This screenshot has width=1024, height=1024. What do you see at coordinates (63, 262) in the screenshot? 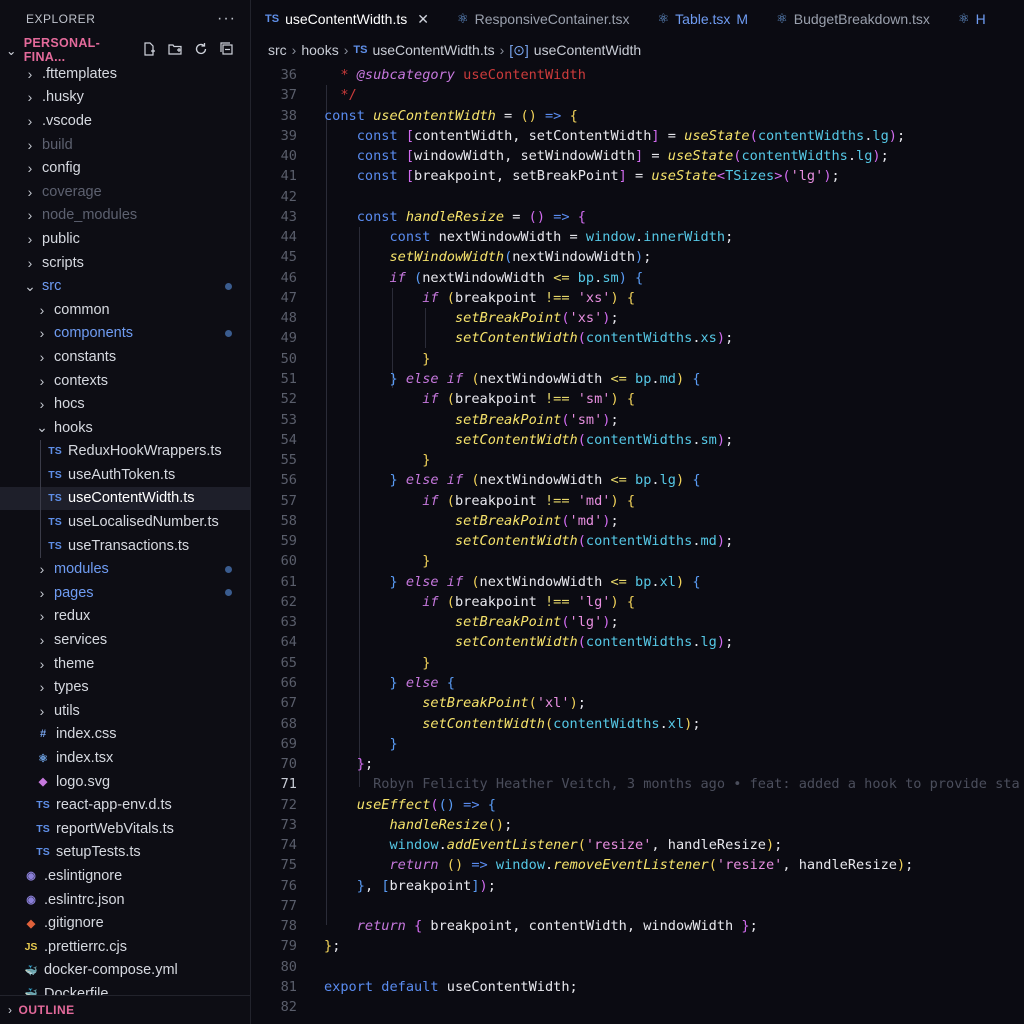
I see `tree-item-label: scripts` at bounding box center [63, 262].